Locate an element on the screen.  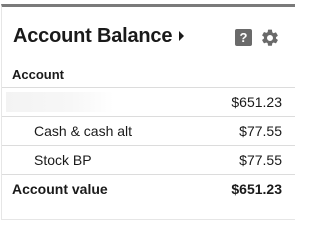
stock-bp-row: Stock BP $77.55 is located at coordinates (148, 159).